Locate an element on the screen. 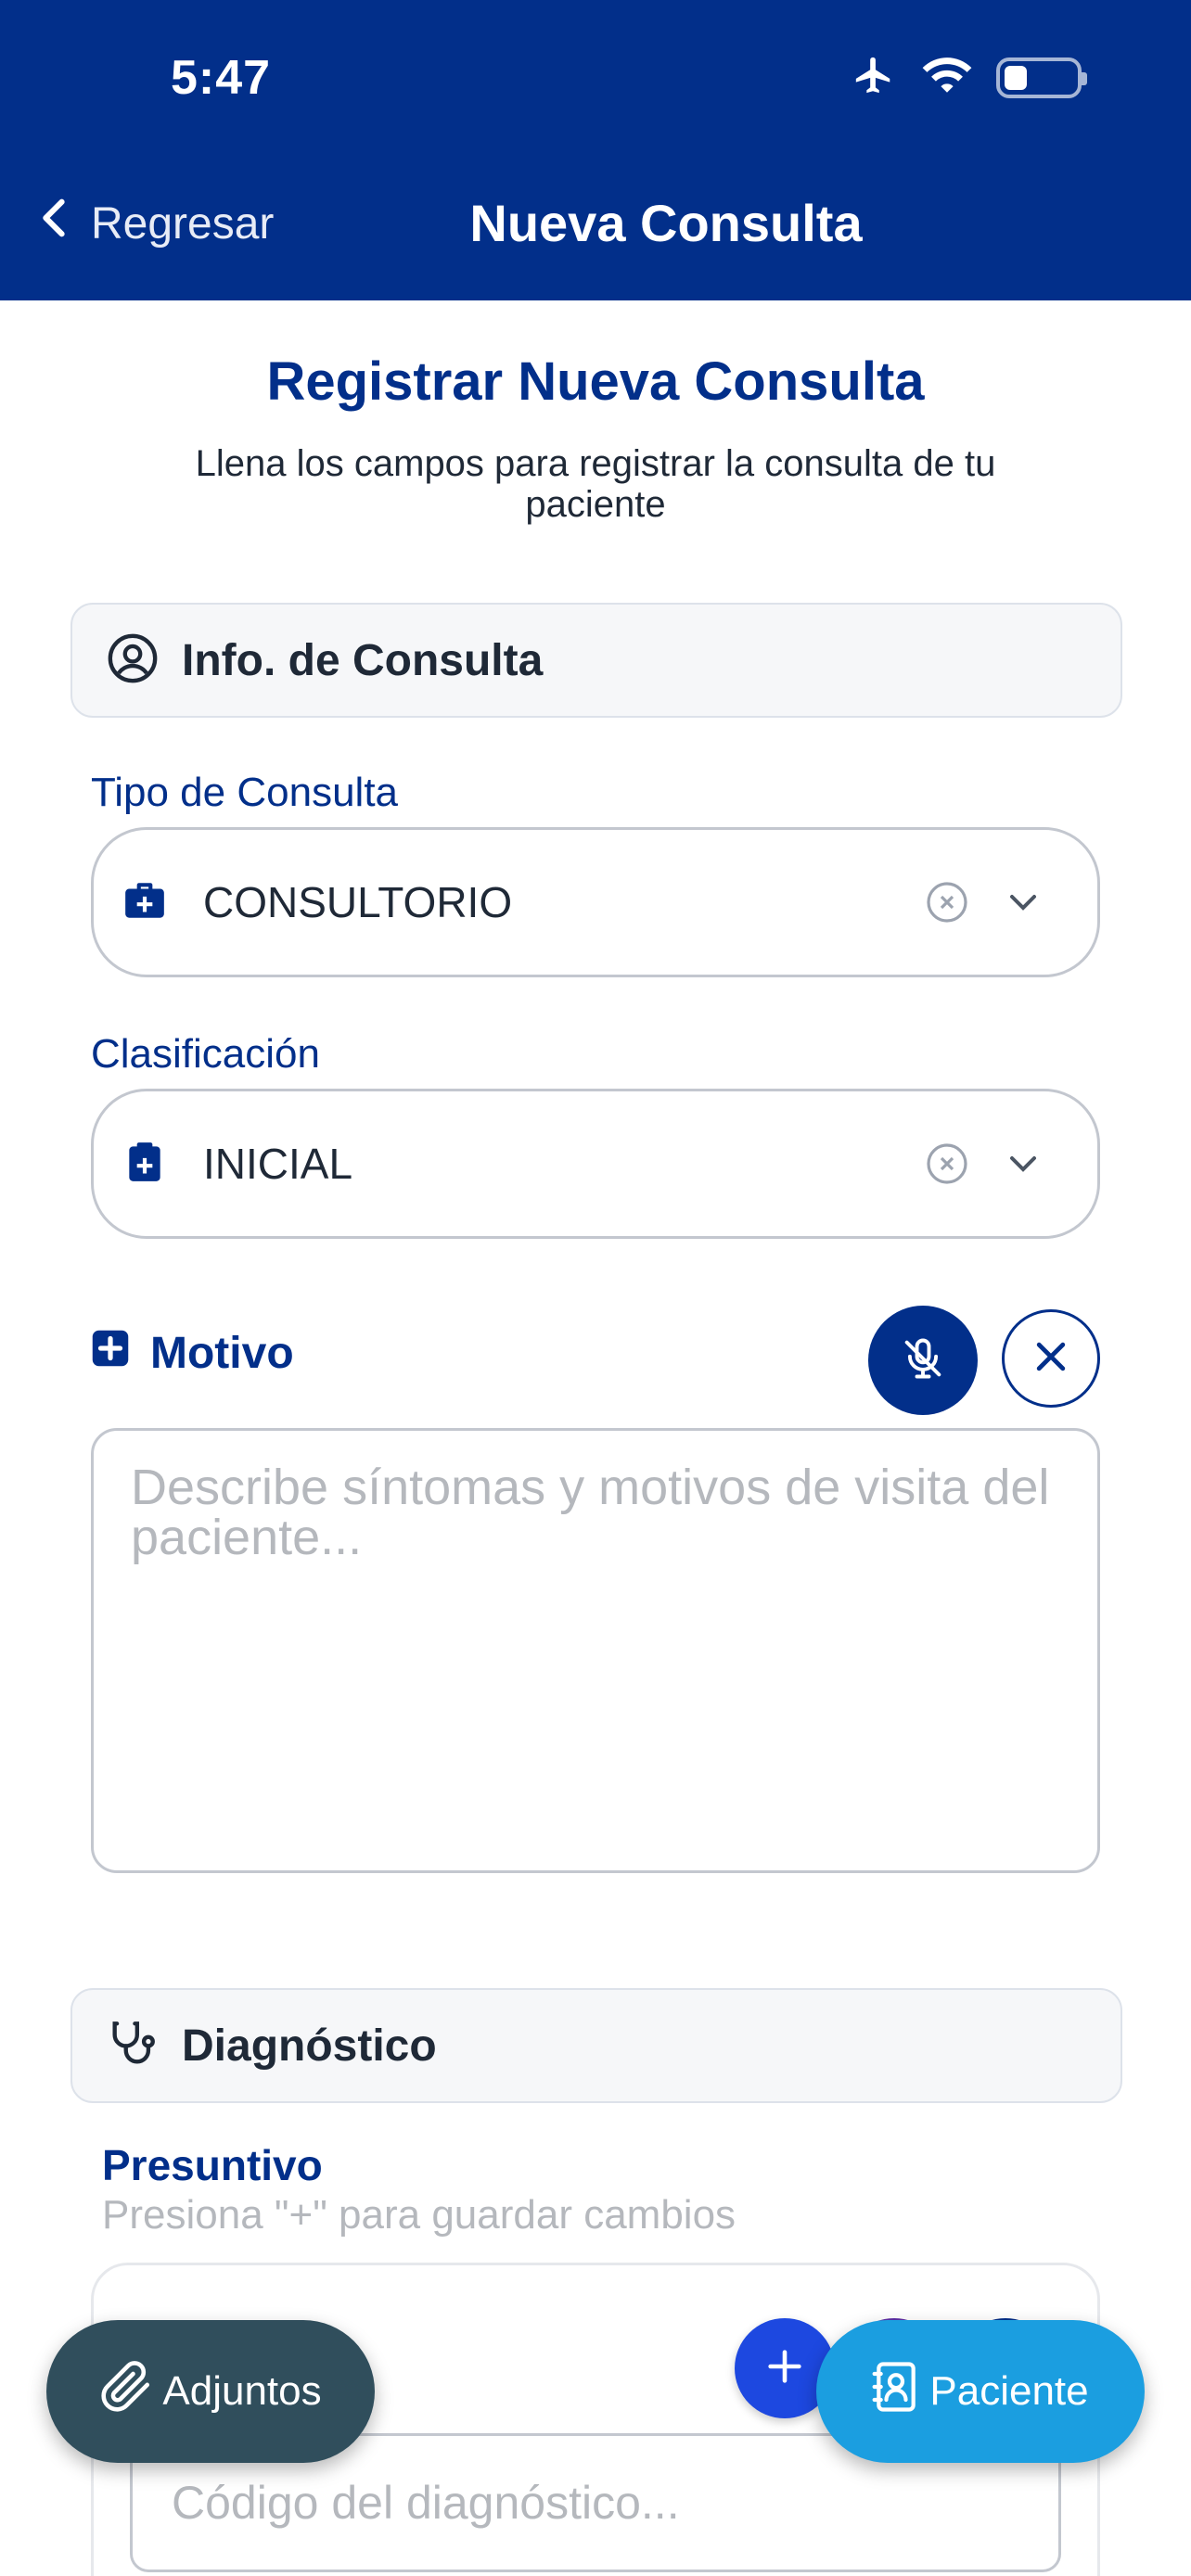  medical-bag-icon is located at coordinates (145, 903).